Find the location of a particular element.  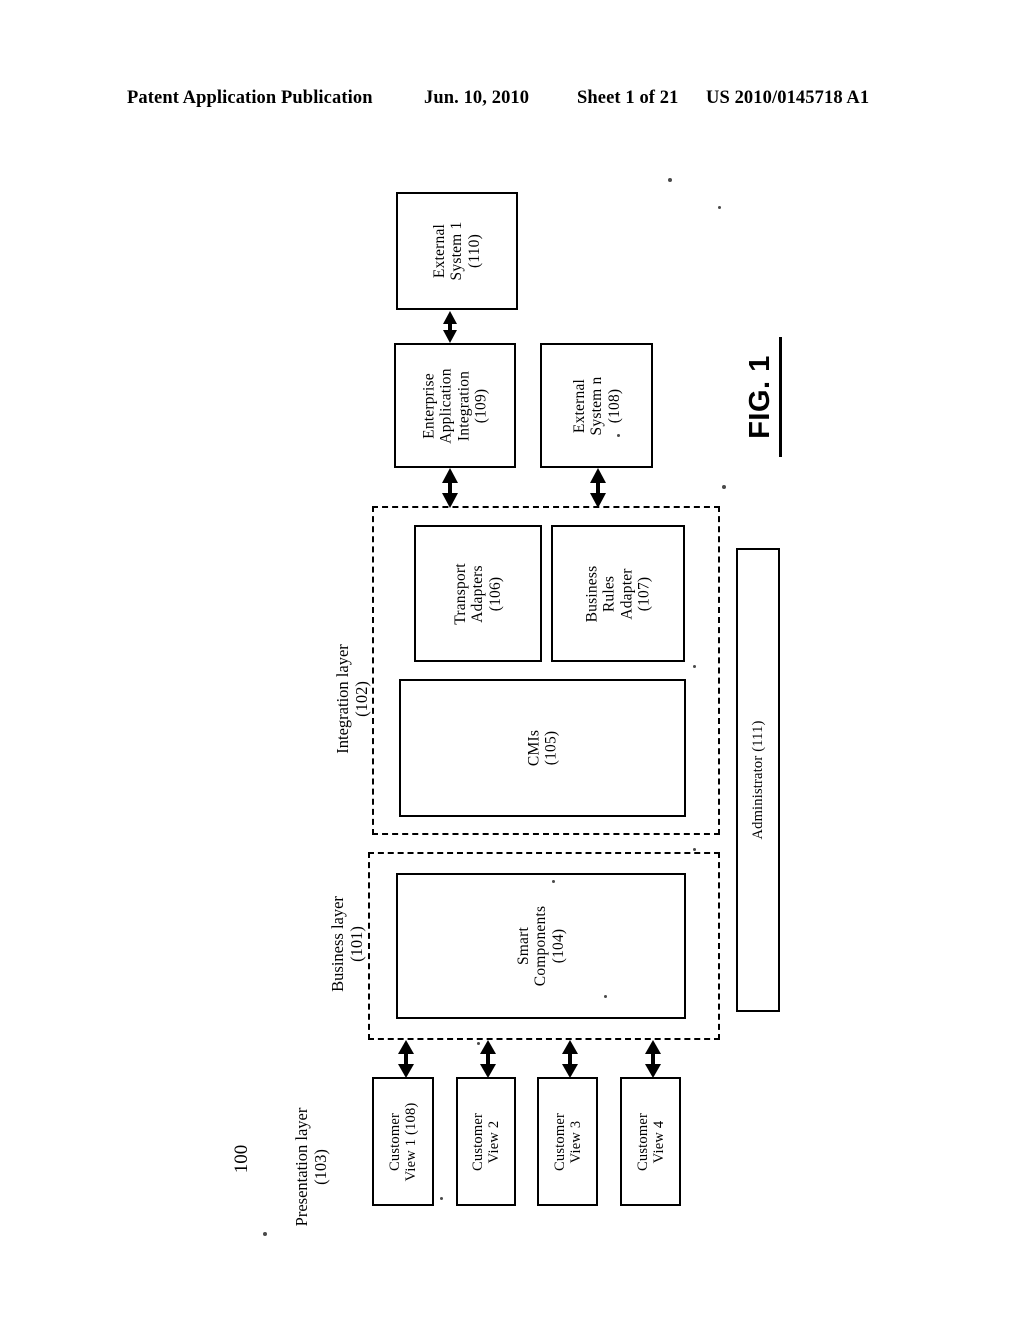

block-customer-view-1-label: Customer View 1 (108) is located at coordinates (402, 1141).